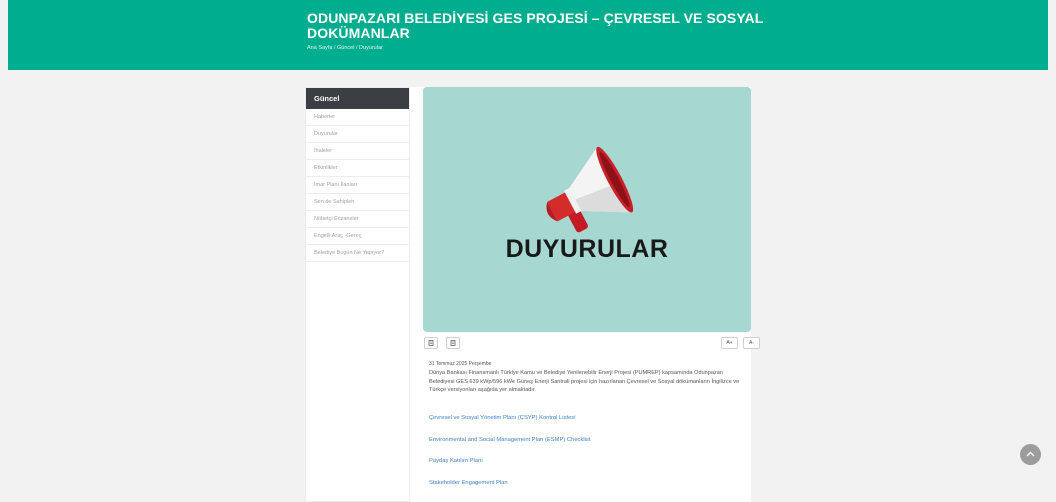 This screenshot has width=1056, height=502. I want to click on link-stakeholder-engagement-plan: Stakeholder Engagement Plan, so click(468, 483).